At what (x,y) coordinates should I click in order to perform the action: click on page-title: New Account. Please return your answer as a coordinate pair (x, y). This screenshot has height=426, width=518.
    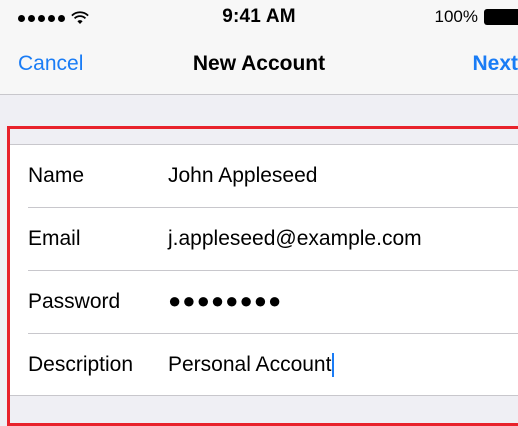
    Looking at the image, I should click on (259, 63).